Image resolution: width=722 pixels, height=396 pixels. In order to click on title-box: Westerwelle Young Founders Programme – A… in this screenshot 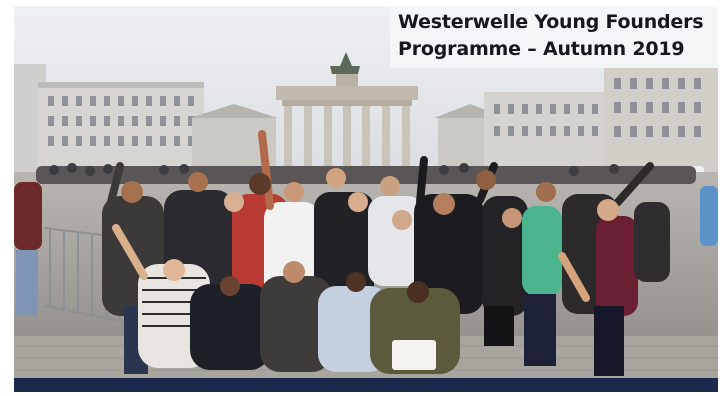, I will do `click(554, 37)`.